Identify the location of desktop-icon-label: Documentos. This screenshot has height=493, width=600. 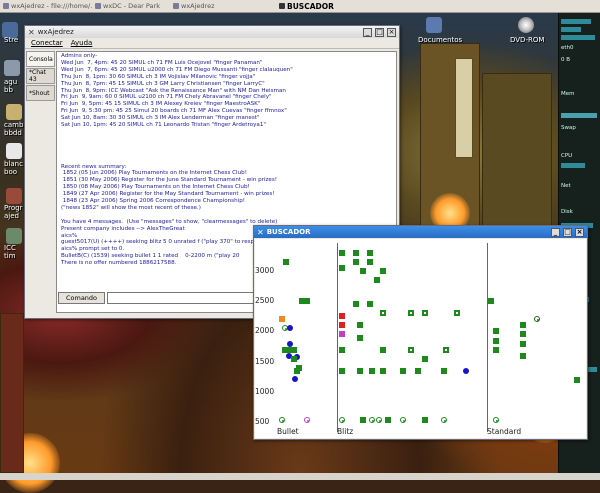
(440, 40).